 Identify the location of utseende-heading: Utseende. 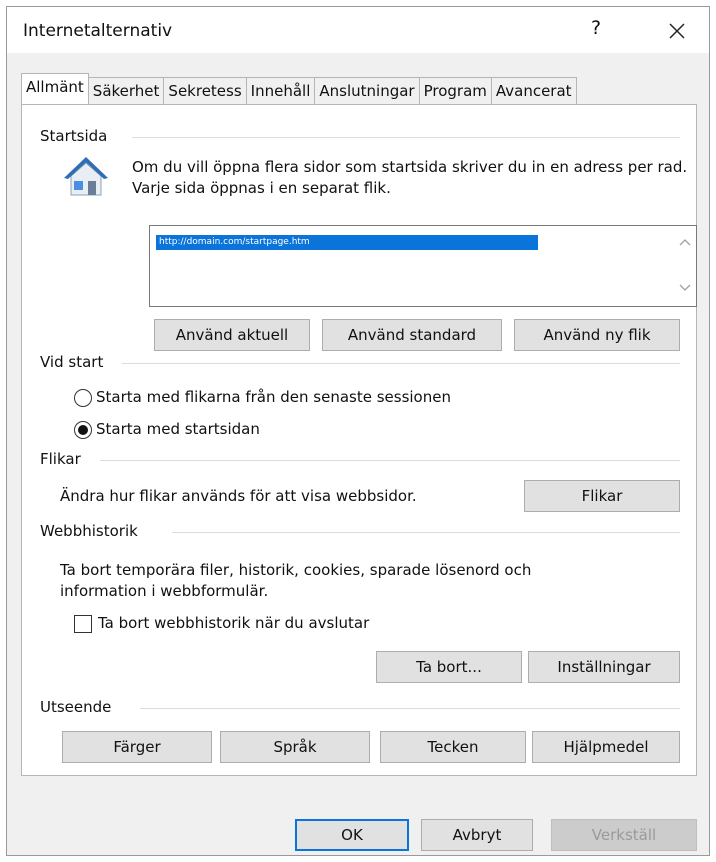
(80, 707).